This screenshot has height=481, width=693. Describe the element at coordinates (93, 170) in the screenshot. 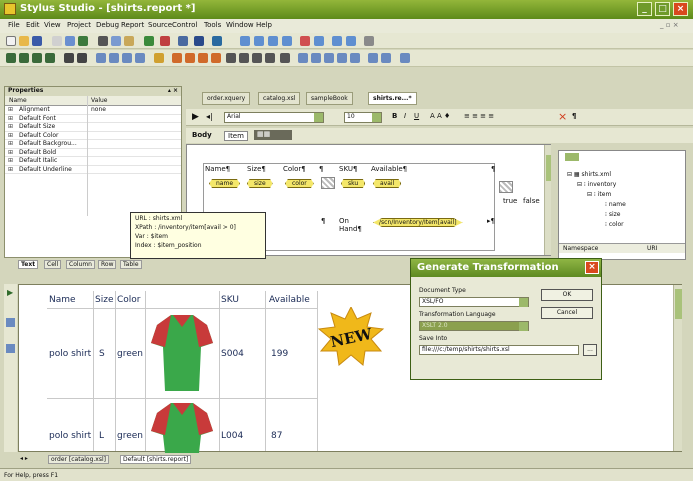

I see `property-row: ⊞ Default Underline` at that location.